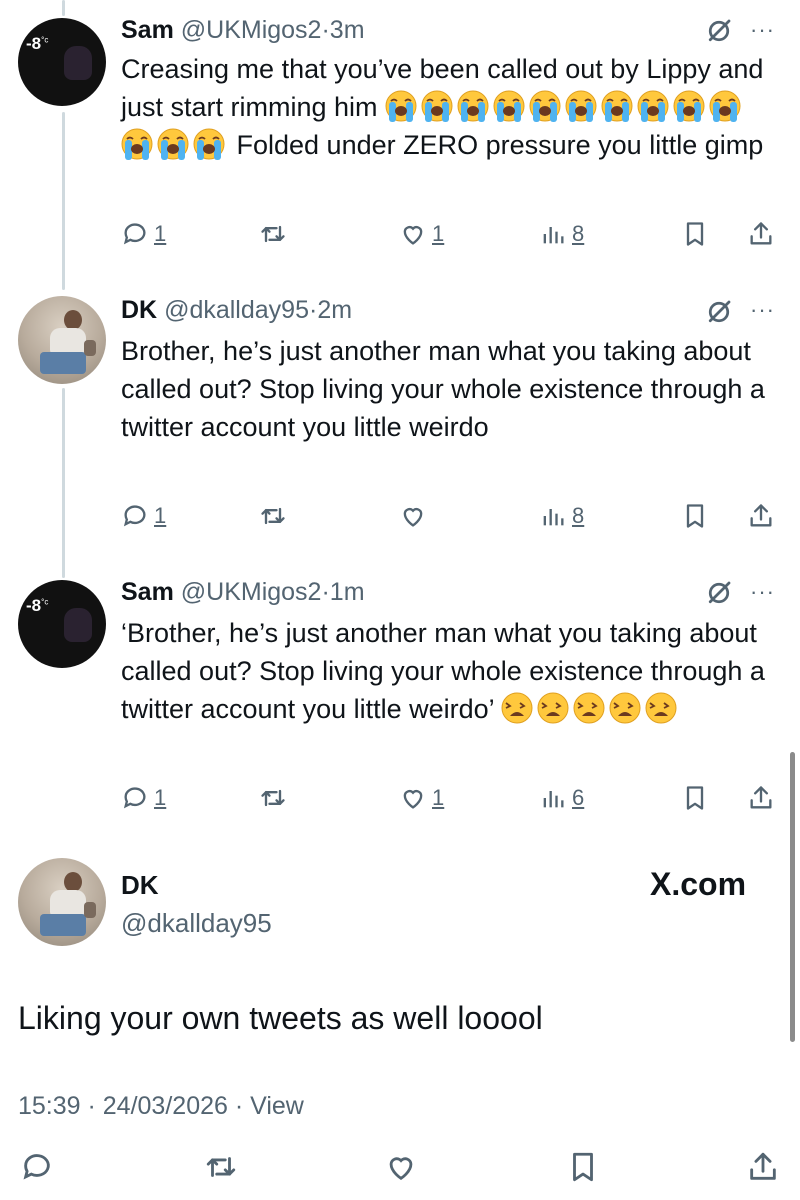 The width and height of the screenshot is (800, 1200). I want to click on tweet-text: Liking your own tweets as well looool, so click(280, 1018).